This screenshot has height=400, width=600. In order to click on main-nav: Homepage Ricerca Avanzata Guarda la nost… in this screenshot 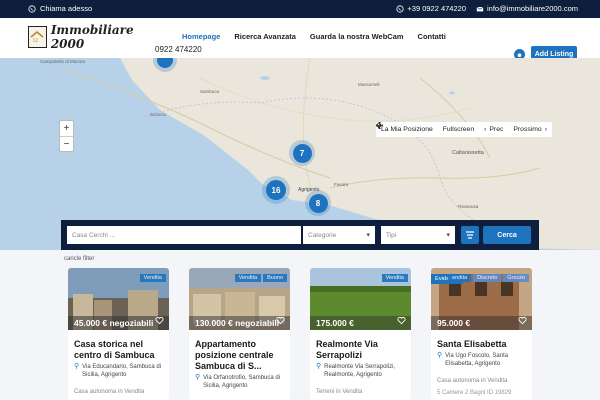, I will do `click(314, 36)`.